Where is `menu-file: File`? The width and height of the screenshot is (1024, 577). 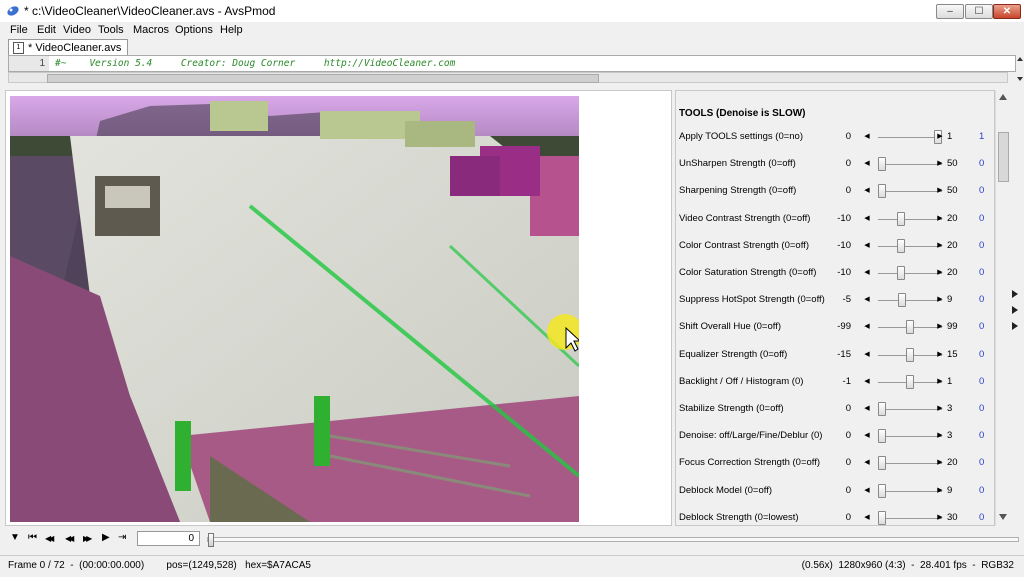
menu-file: File is located at coordinates (19, 30).